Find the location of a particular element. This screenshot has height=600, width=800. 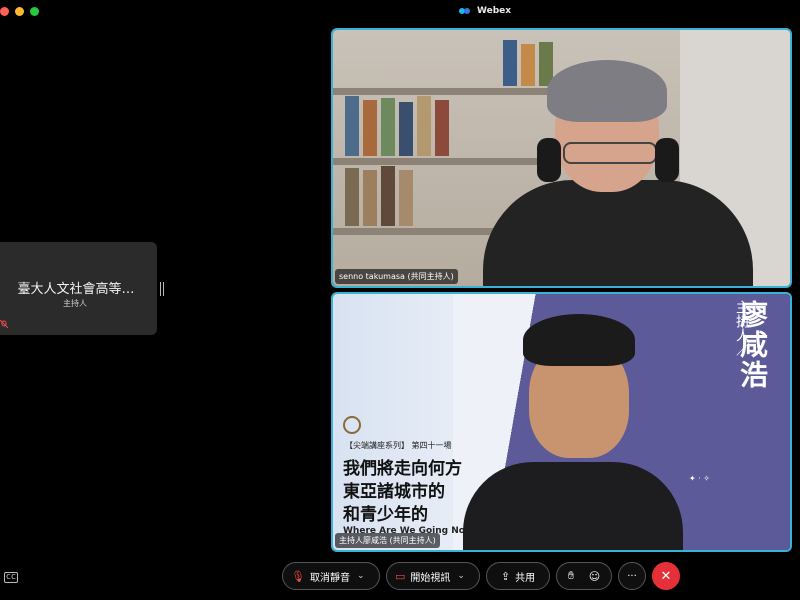

muted-mic-icon: 🎙︎ is located at coordinates (298, 576).